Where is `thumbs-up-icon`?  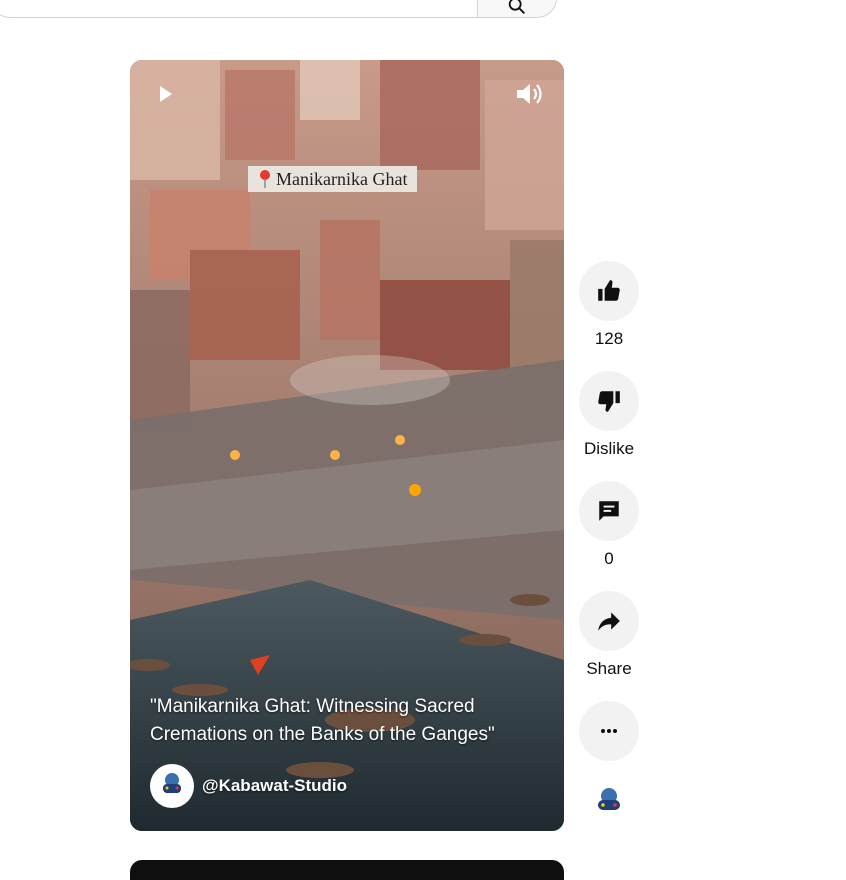 thumbs-up-icon is located at coordinates (609, 290).